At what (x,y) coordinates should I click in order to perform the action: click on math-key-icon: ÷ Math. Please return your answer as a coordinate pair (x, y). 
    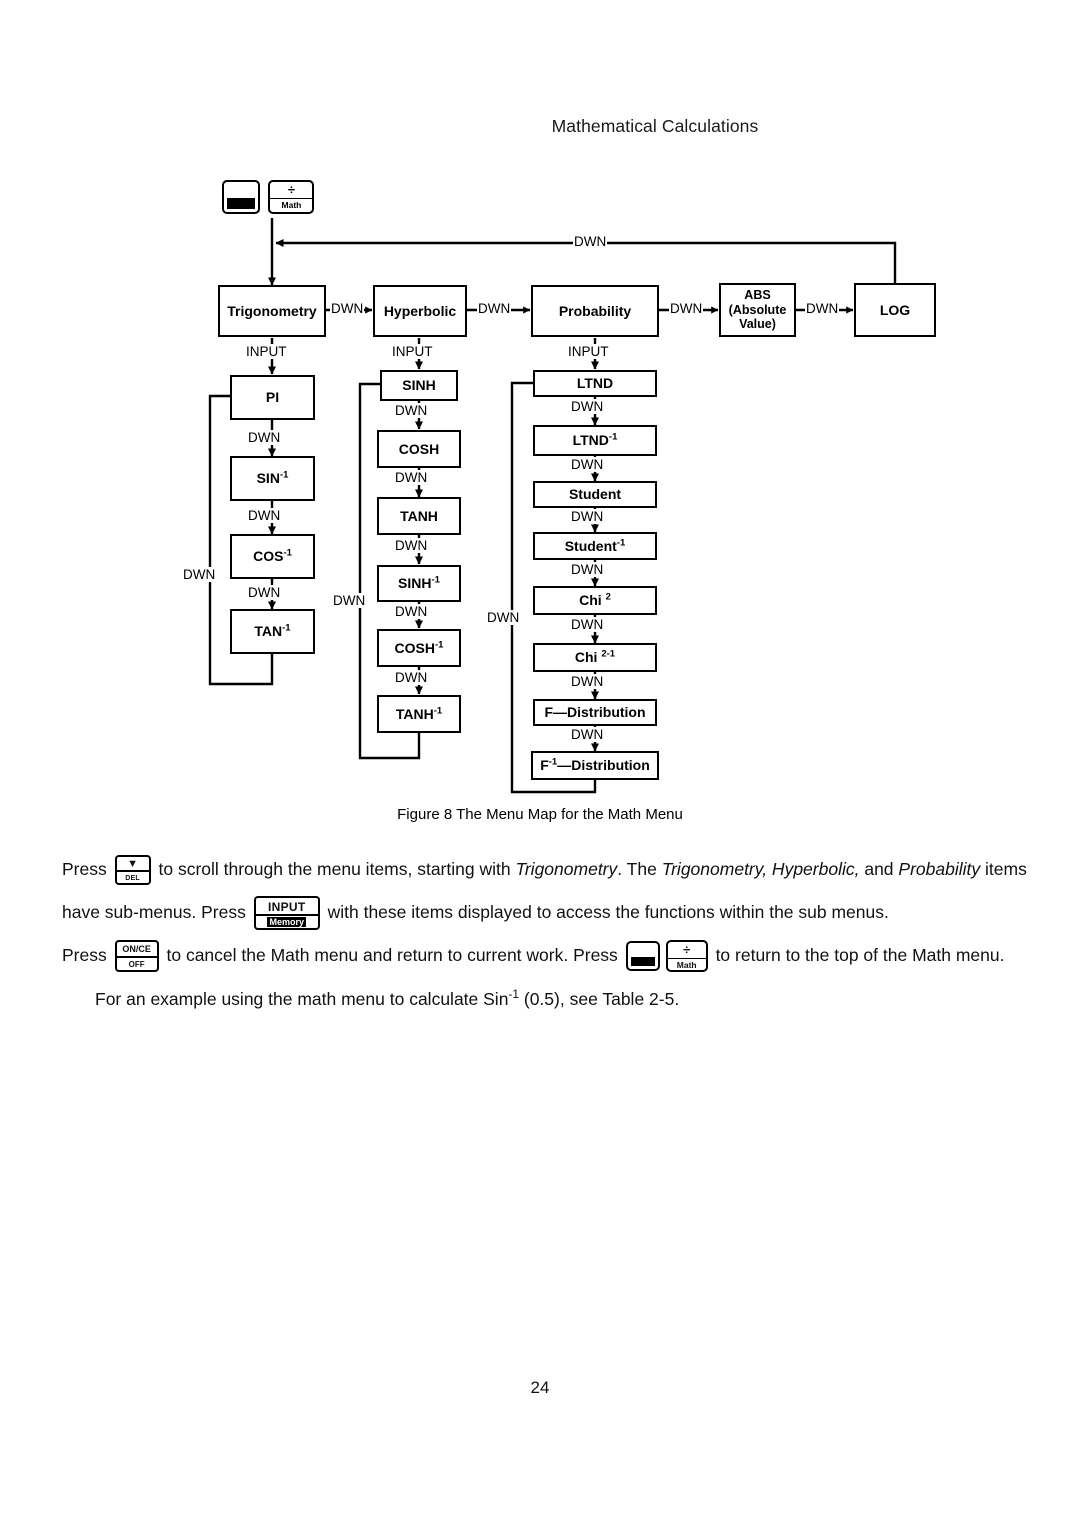
    Looking at the image, I should click on (291, 197).